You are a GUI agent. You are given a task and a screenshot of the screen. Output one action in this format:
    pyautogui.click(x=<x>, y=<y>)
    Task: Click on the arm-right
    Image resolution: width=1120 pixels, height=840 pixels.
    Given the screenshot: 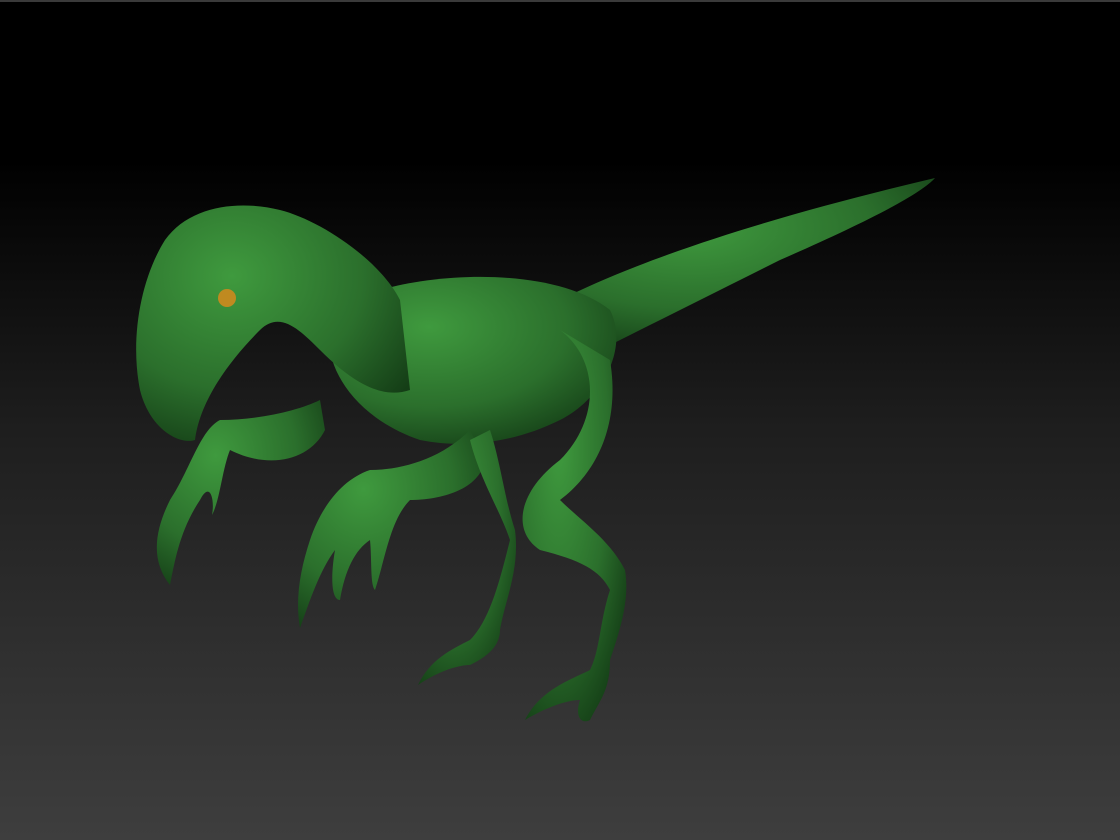 What is the action you would take?
    pyautogui.click(x=391, y=529)
    